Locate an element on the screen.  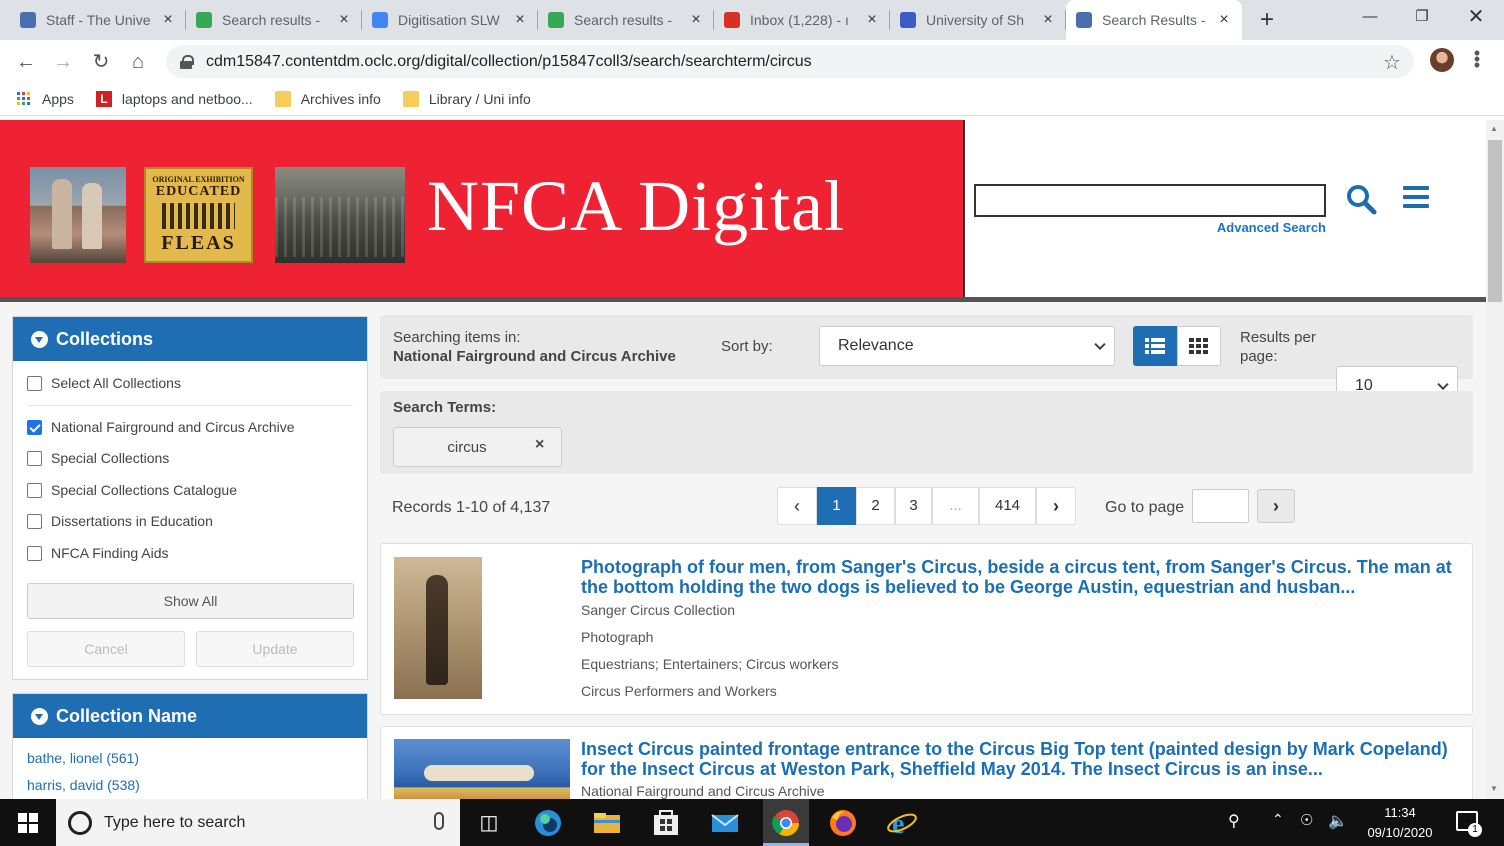
site-title: NFCA Digital is located at coordinates (636, 206).